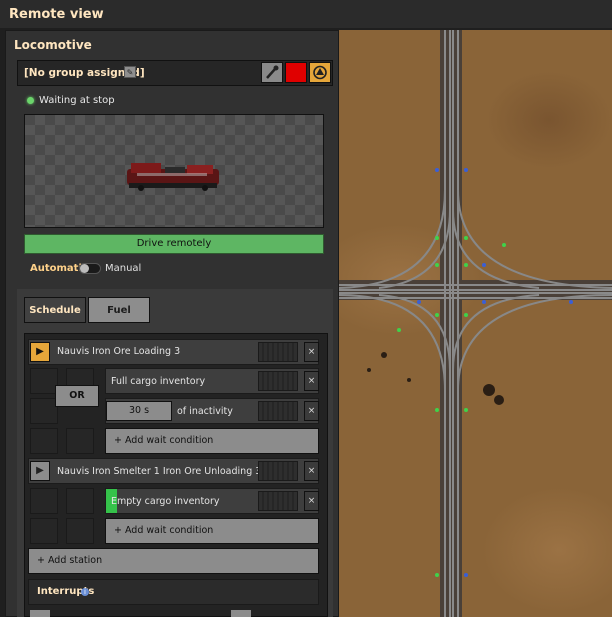 The width and height of the screenshot is (612, 617). Describe the element at coordinates (85, 592) in the screenshot. I see `info-icon: i` at that location.